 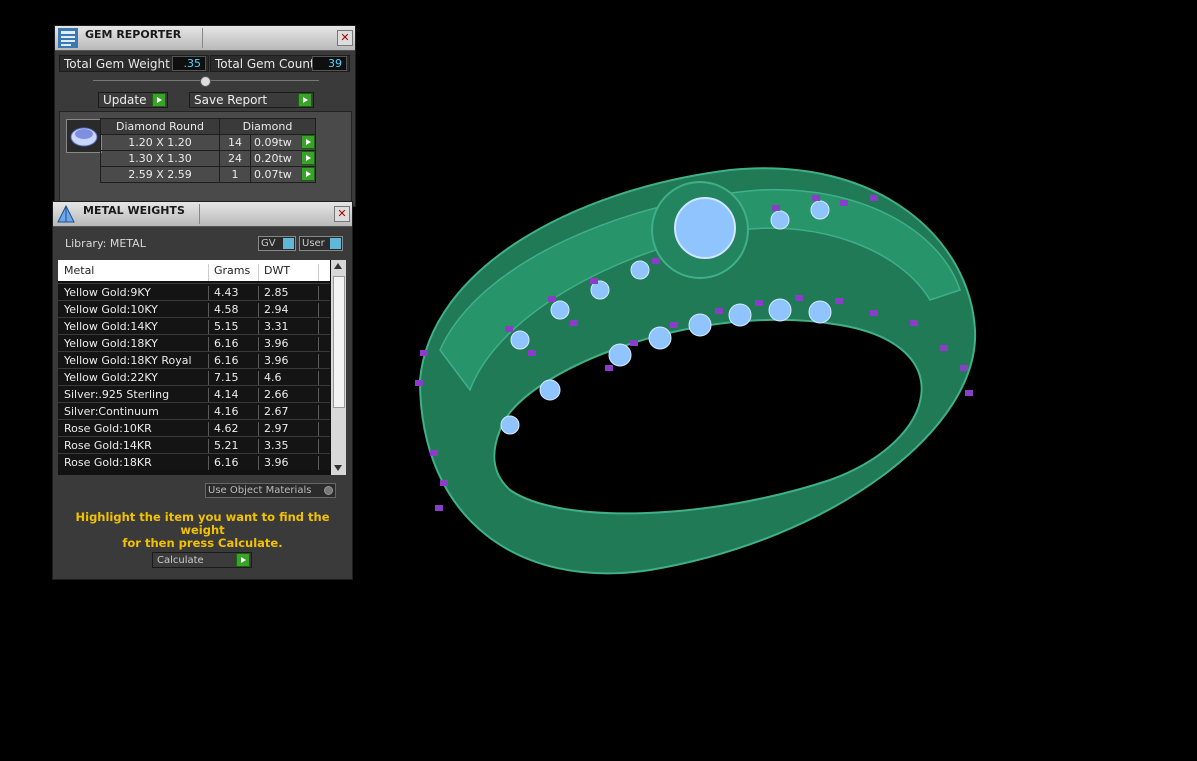 I want to click on total-gem-count-value: 39, so click(x=329, y=63).